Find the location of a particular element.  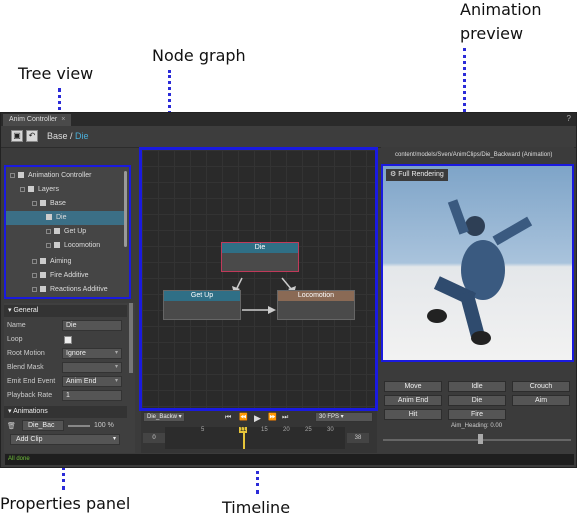

breadcrumb-base: Base is located at coordinates (57, 136).